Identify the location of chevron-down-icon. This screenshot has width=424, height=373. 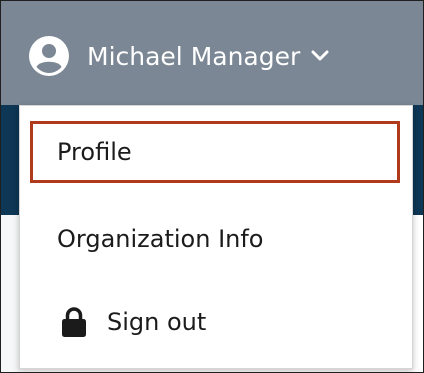
(320, 55).